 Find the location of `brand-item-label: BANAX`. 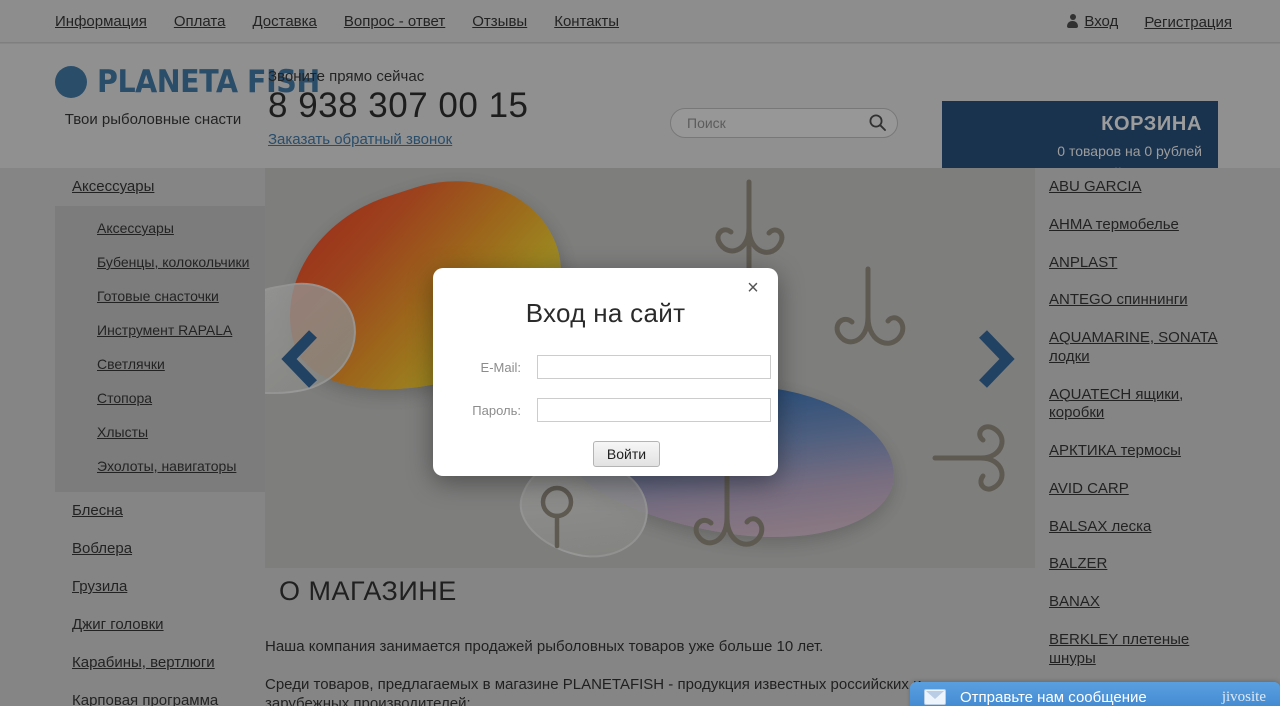

brand-item-label: BANAX is located at coordinates (1074, 602).